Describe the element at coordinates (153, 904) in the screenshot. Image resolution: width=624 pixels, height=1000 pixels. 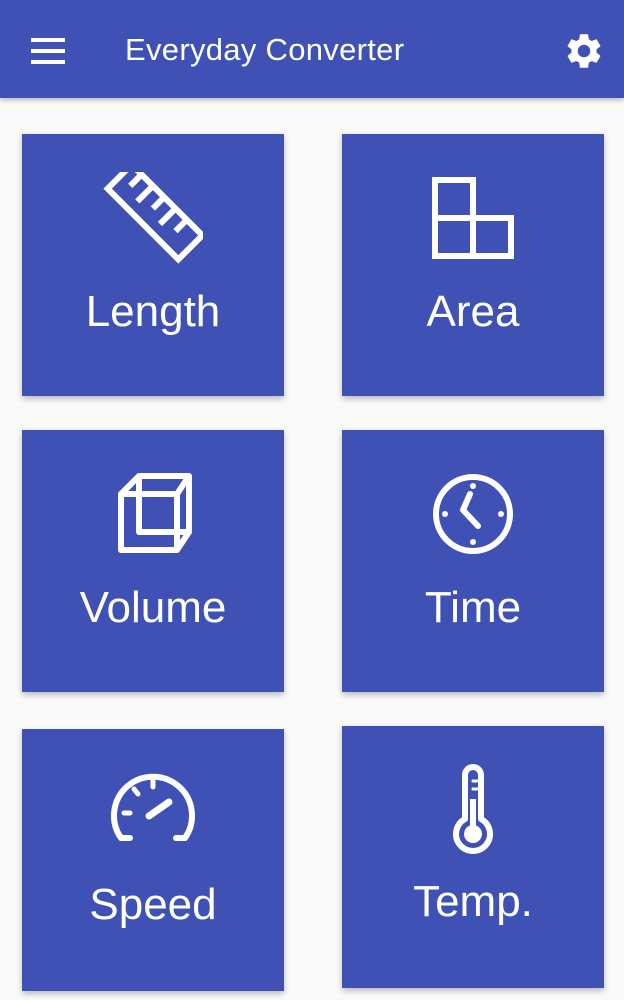
I see `tile-label: Speed` at that location.